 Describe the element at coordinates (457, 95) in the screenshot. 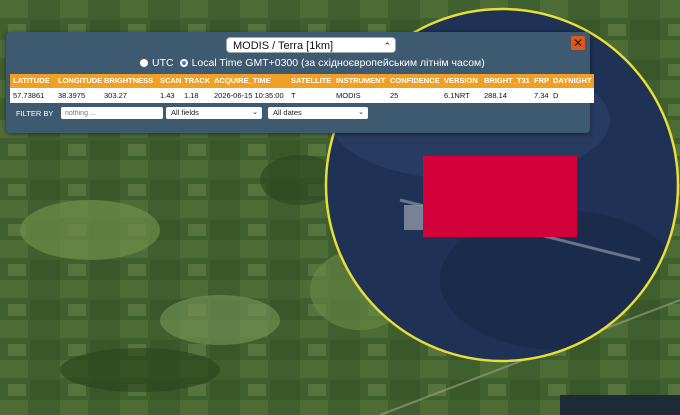

I see `cell-version: 6.1NRT` at that location.